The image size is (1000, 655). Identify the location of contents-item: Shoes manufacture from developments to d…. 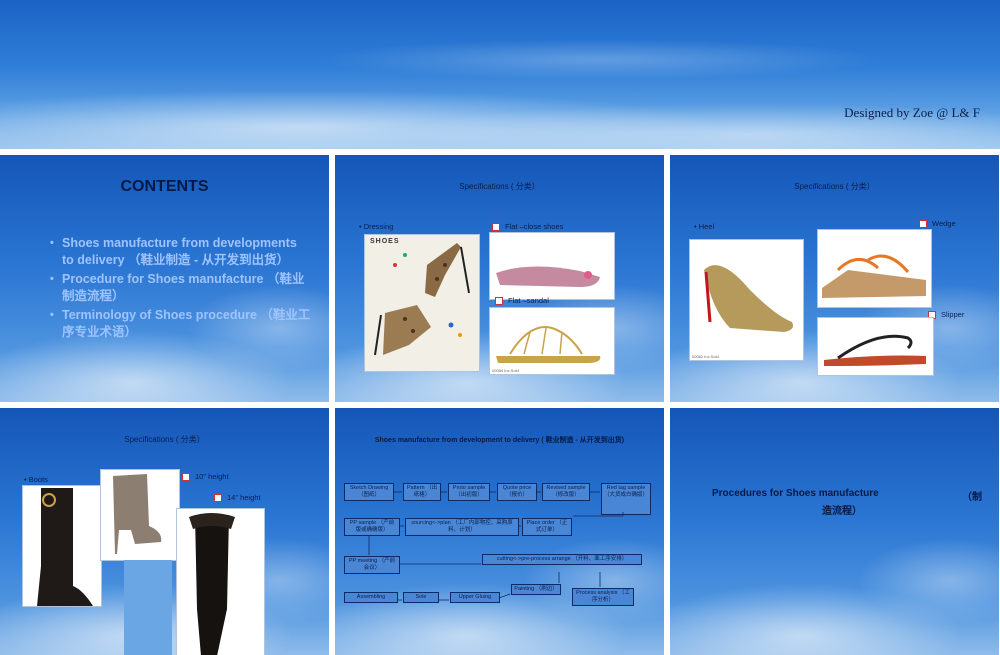
(181, 252).